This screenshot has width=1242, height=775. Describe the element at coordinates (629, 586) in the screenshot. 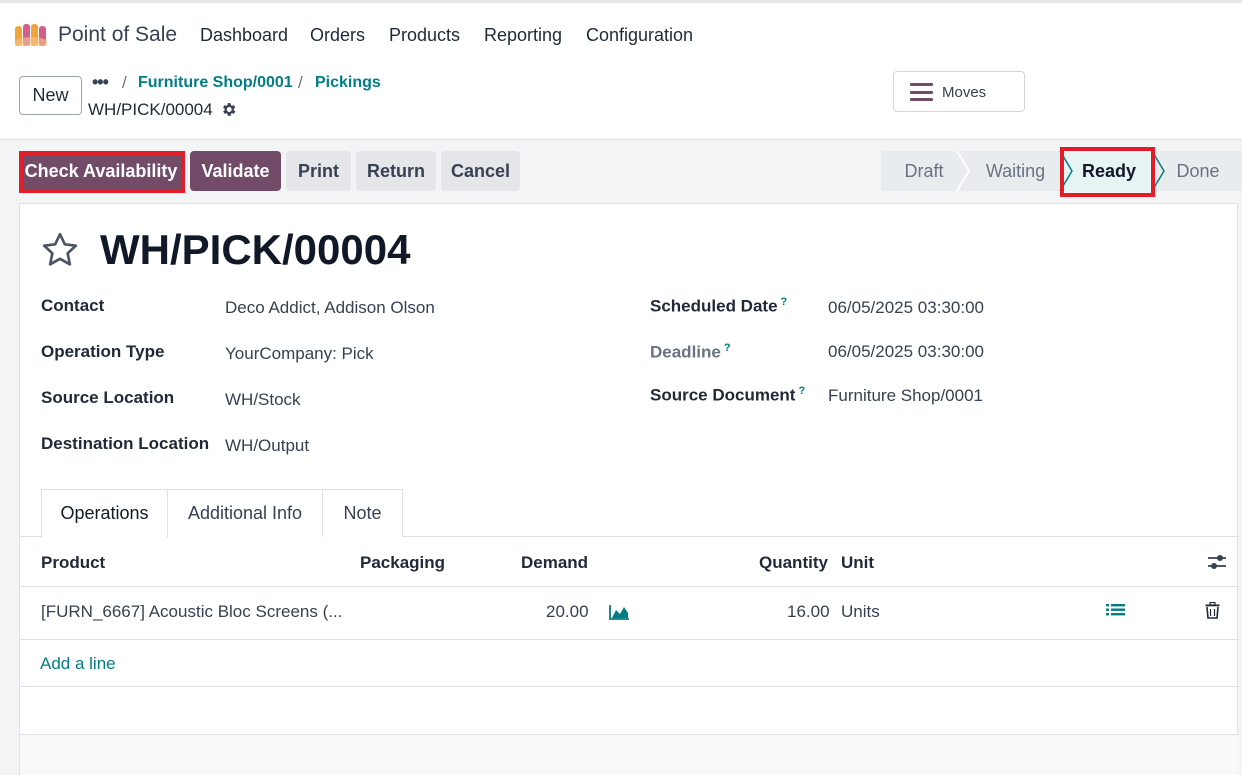

I see `header-divider` at that location.